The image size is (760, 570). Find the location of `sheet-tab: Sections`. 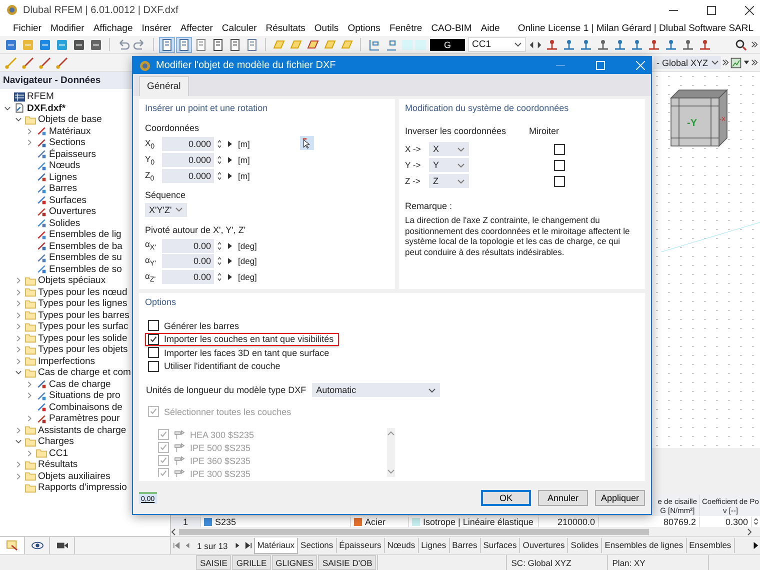

sheet-tab: Sections is located at coordinates (317, 545).